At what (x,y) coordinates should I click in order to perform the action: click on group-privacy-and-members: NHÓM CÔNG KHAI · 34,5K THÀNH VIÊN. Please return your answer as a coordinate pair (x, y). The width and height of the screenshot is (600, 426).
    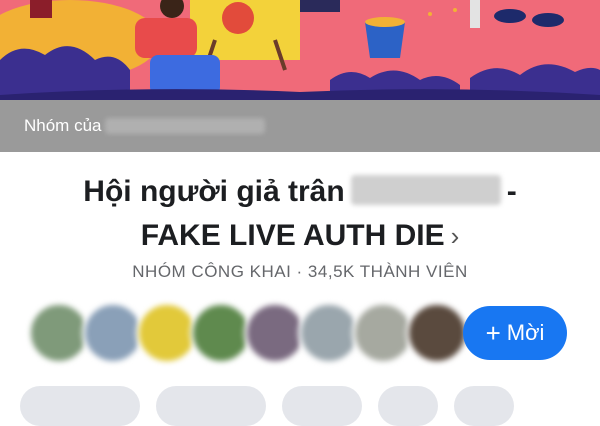
    Looking at the image, I should click on (300, 272).